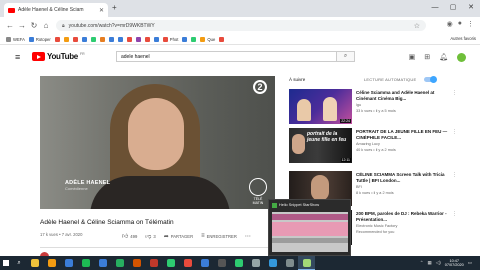 This screenshot has height=270, width=480. What do you see at coordinates (101, 10) in the screenshot?
I see `tab-close-icon: ✕` at bounding box center [101, 10].